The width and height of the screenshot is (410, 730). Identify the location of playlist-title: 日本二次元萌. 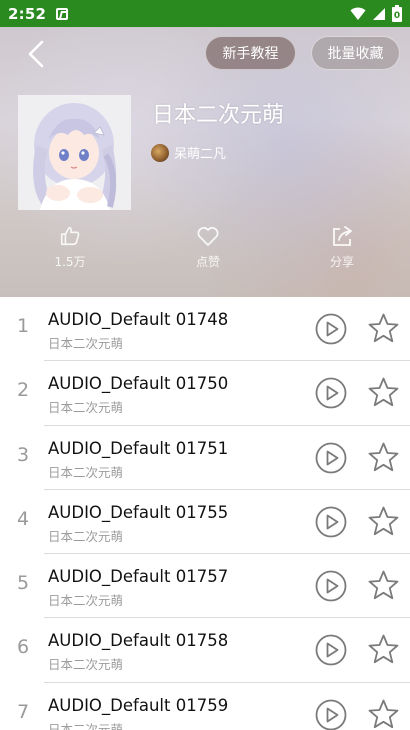
(218, 115).